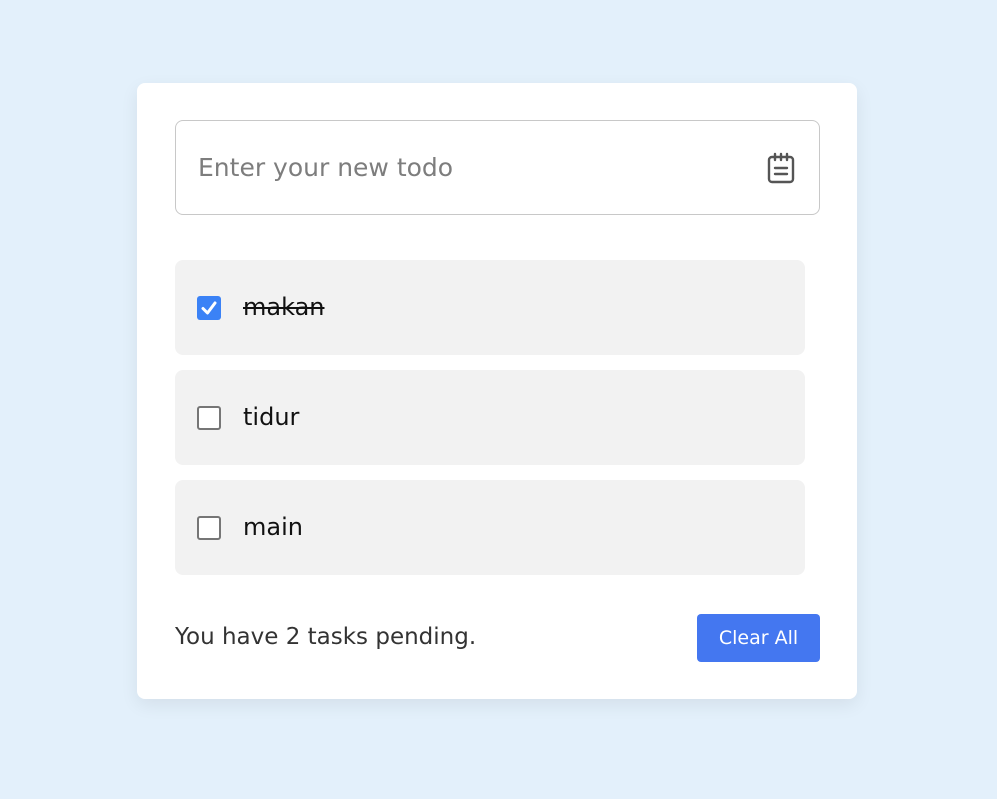  Describe the element at coordinates (490, 307) in the screenshot. I see `todo-item: makan` at that location.